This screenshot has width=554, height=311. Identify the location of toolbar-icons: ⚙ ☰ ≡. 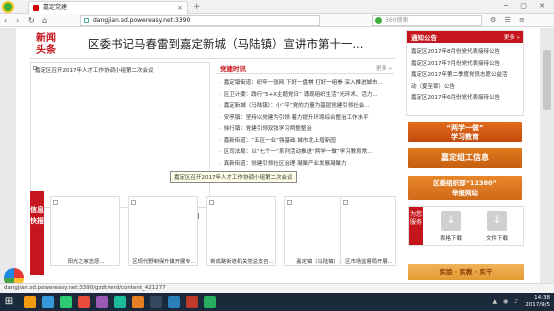
(509, 20).